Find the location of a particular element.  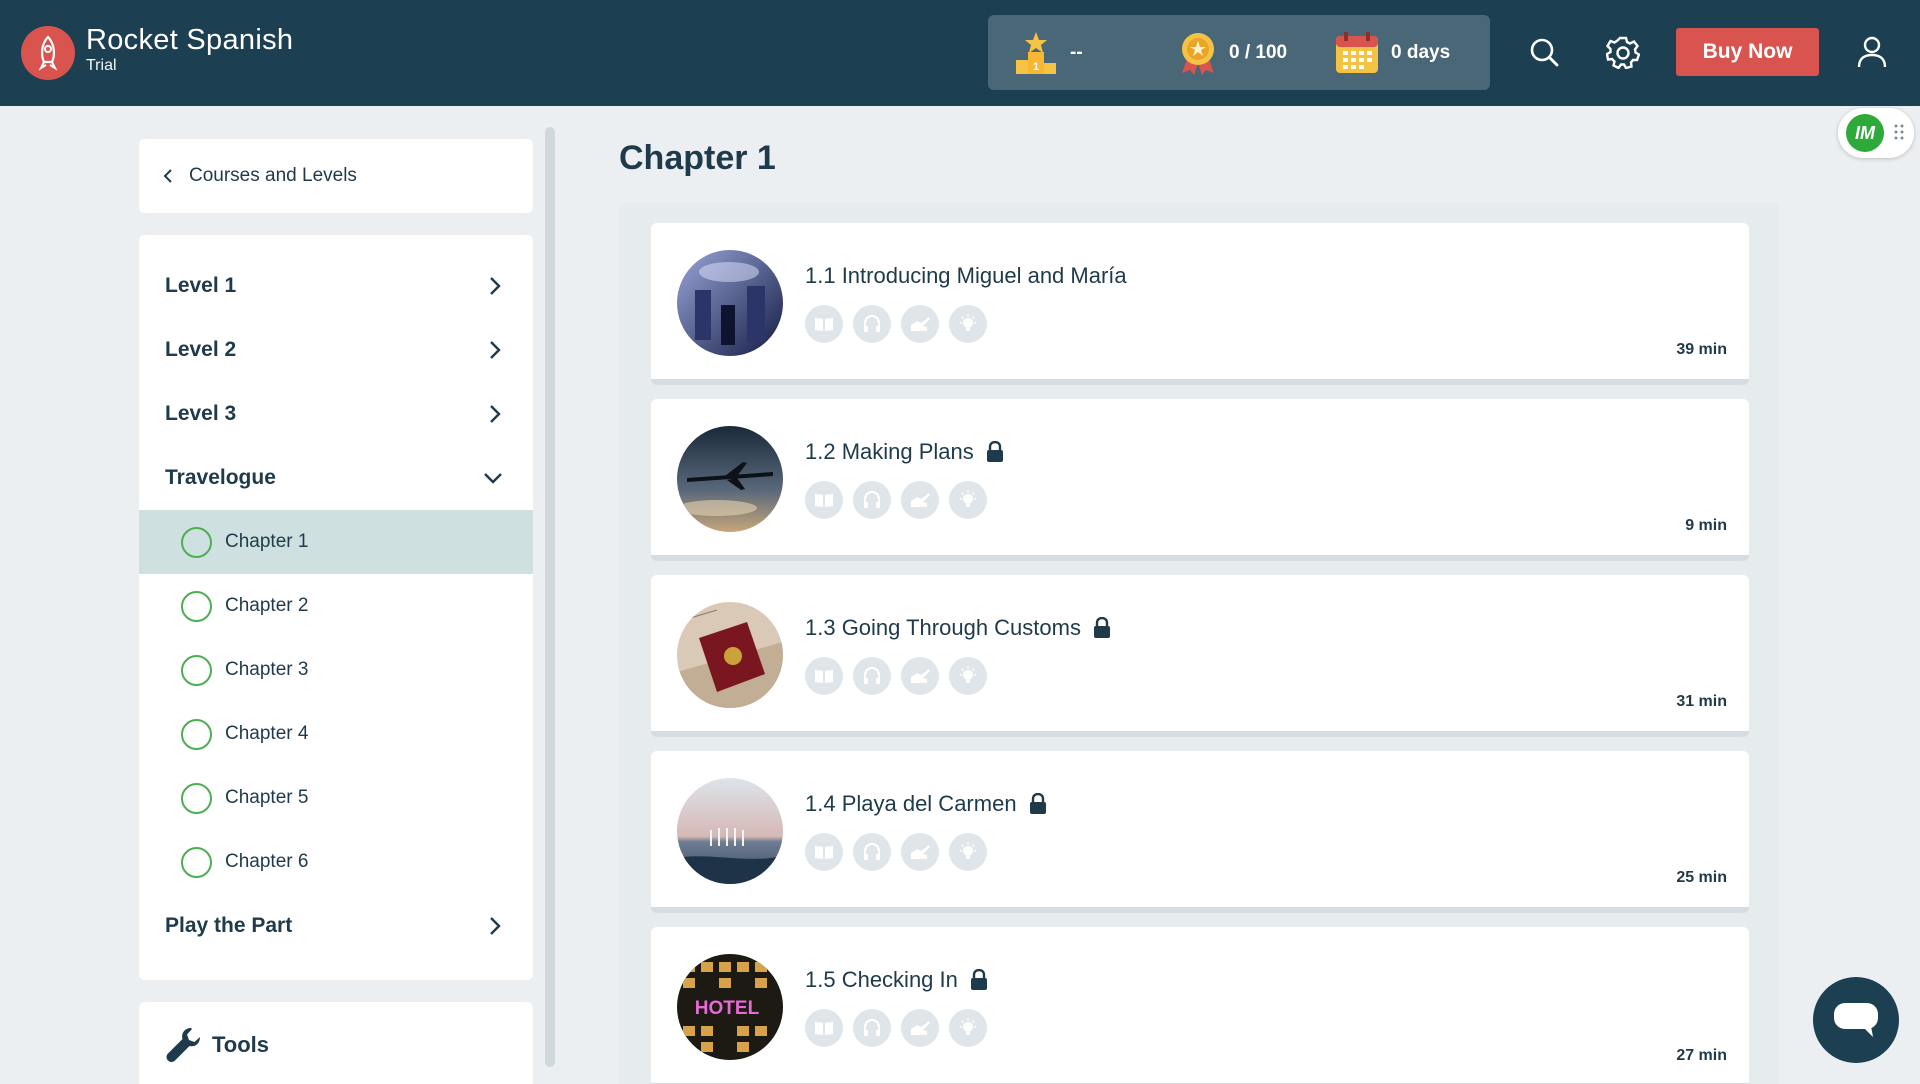

extension-logo: IM is located at coordinates (1865, 133).